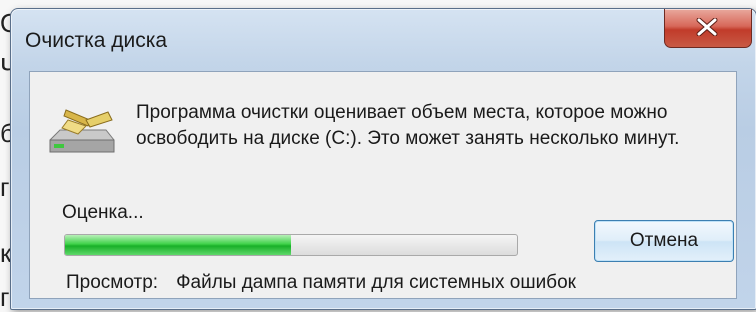  Describe the element at coordinates (376, 282) in the screenshot. I see `details-value: Файлы дампа памяти для системных ошибок` at that location.